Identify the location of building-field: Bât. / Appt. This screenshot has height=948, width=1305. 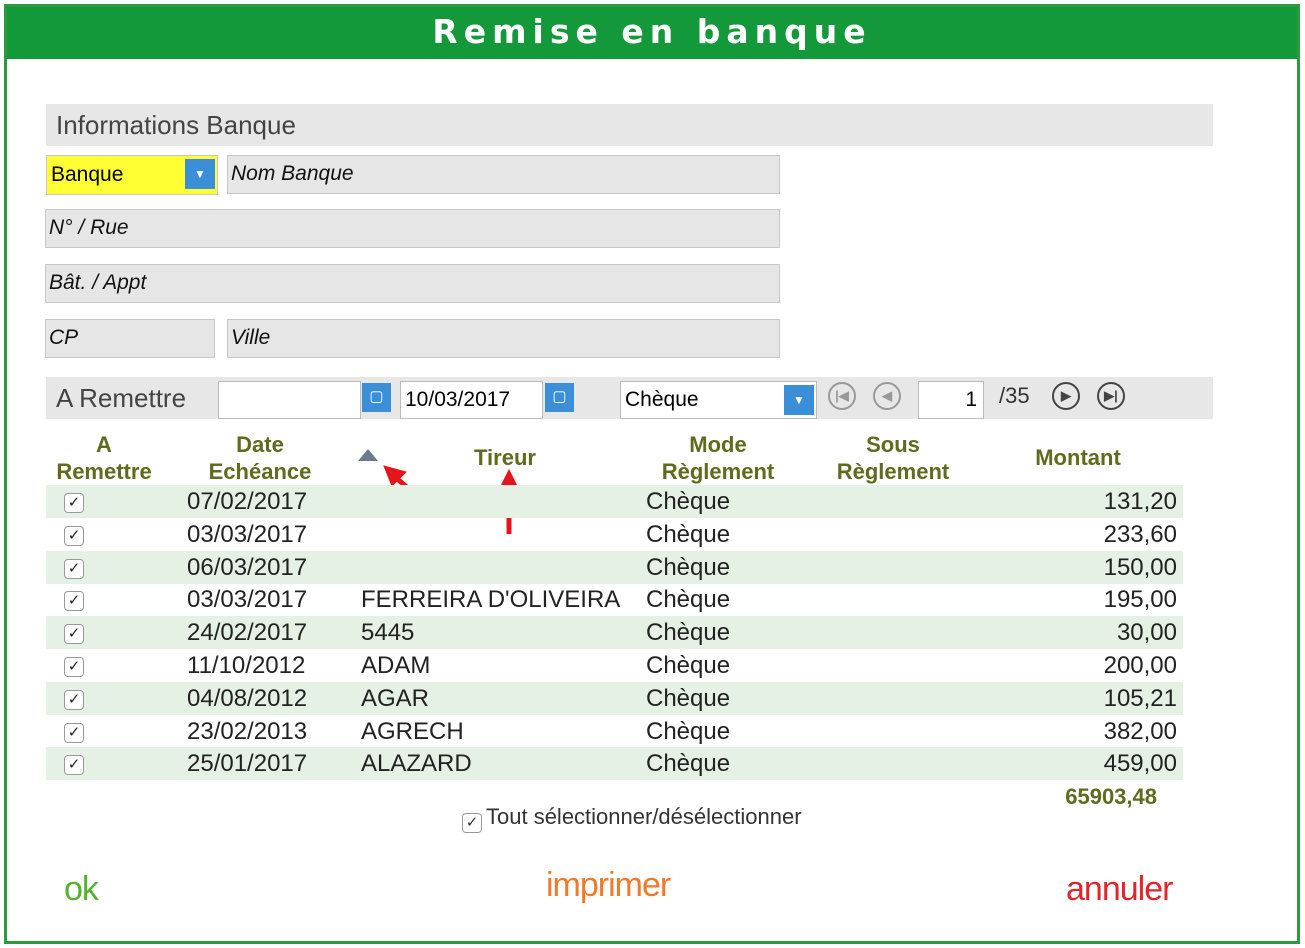
(412, 283).